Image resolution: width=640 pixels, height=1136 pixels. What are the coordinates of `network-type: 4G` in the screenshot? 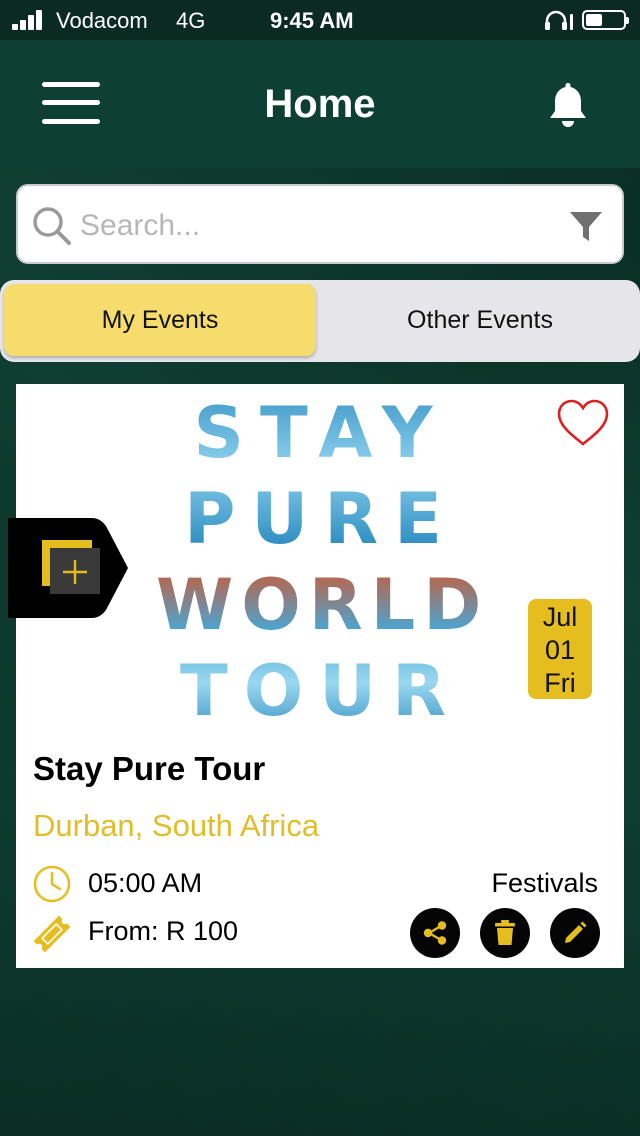 It's located at (191, 20).